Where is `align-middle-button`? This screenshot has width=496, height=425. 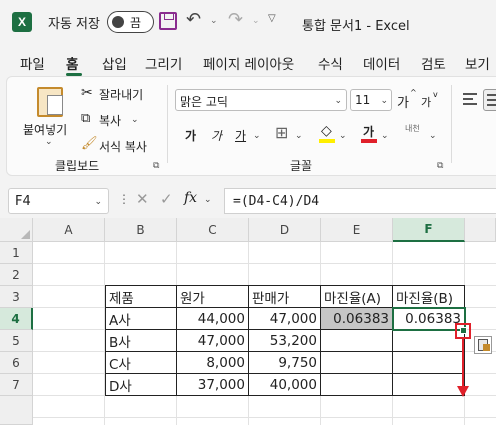 align-middle-button is located at coordinates (489, 100).